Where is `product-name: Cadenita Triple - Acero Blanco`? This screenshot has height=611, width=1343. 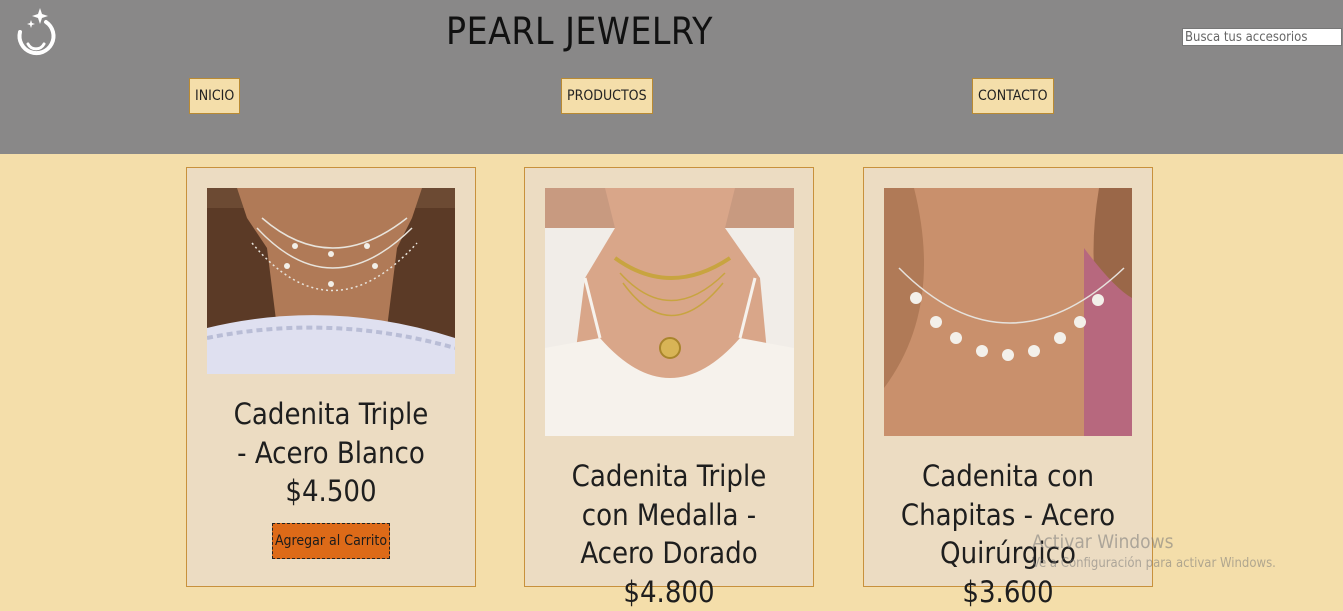 product-name: Cadenita Triple - Acero Blanco is located at coordinates (331, 433).